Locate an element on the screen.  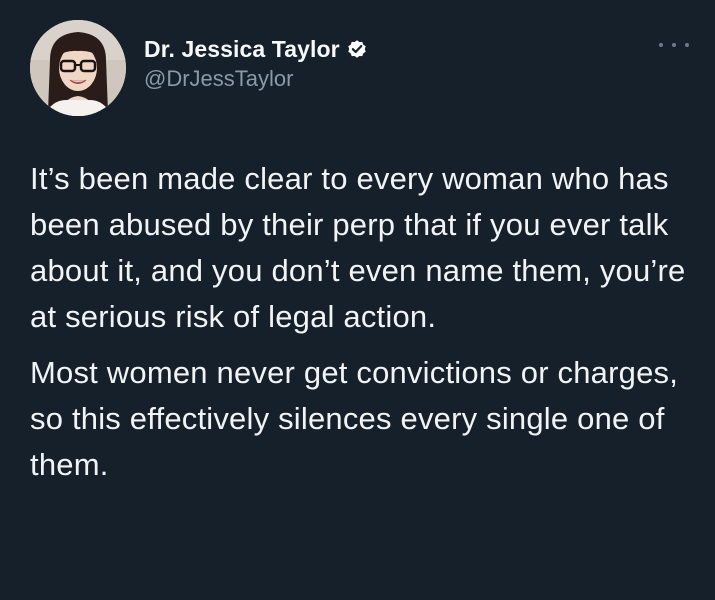
name-row: Dr. Jessica Taylor is located at coordinates (256, 49).